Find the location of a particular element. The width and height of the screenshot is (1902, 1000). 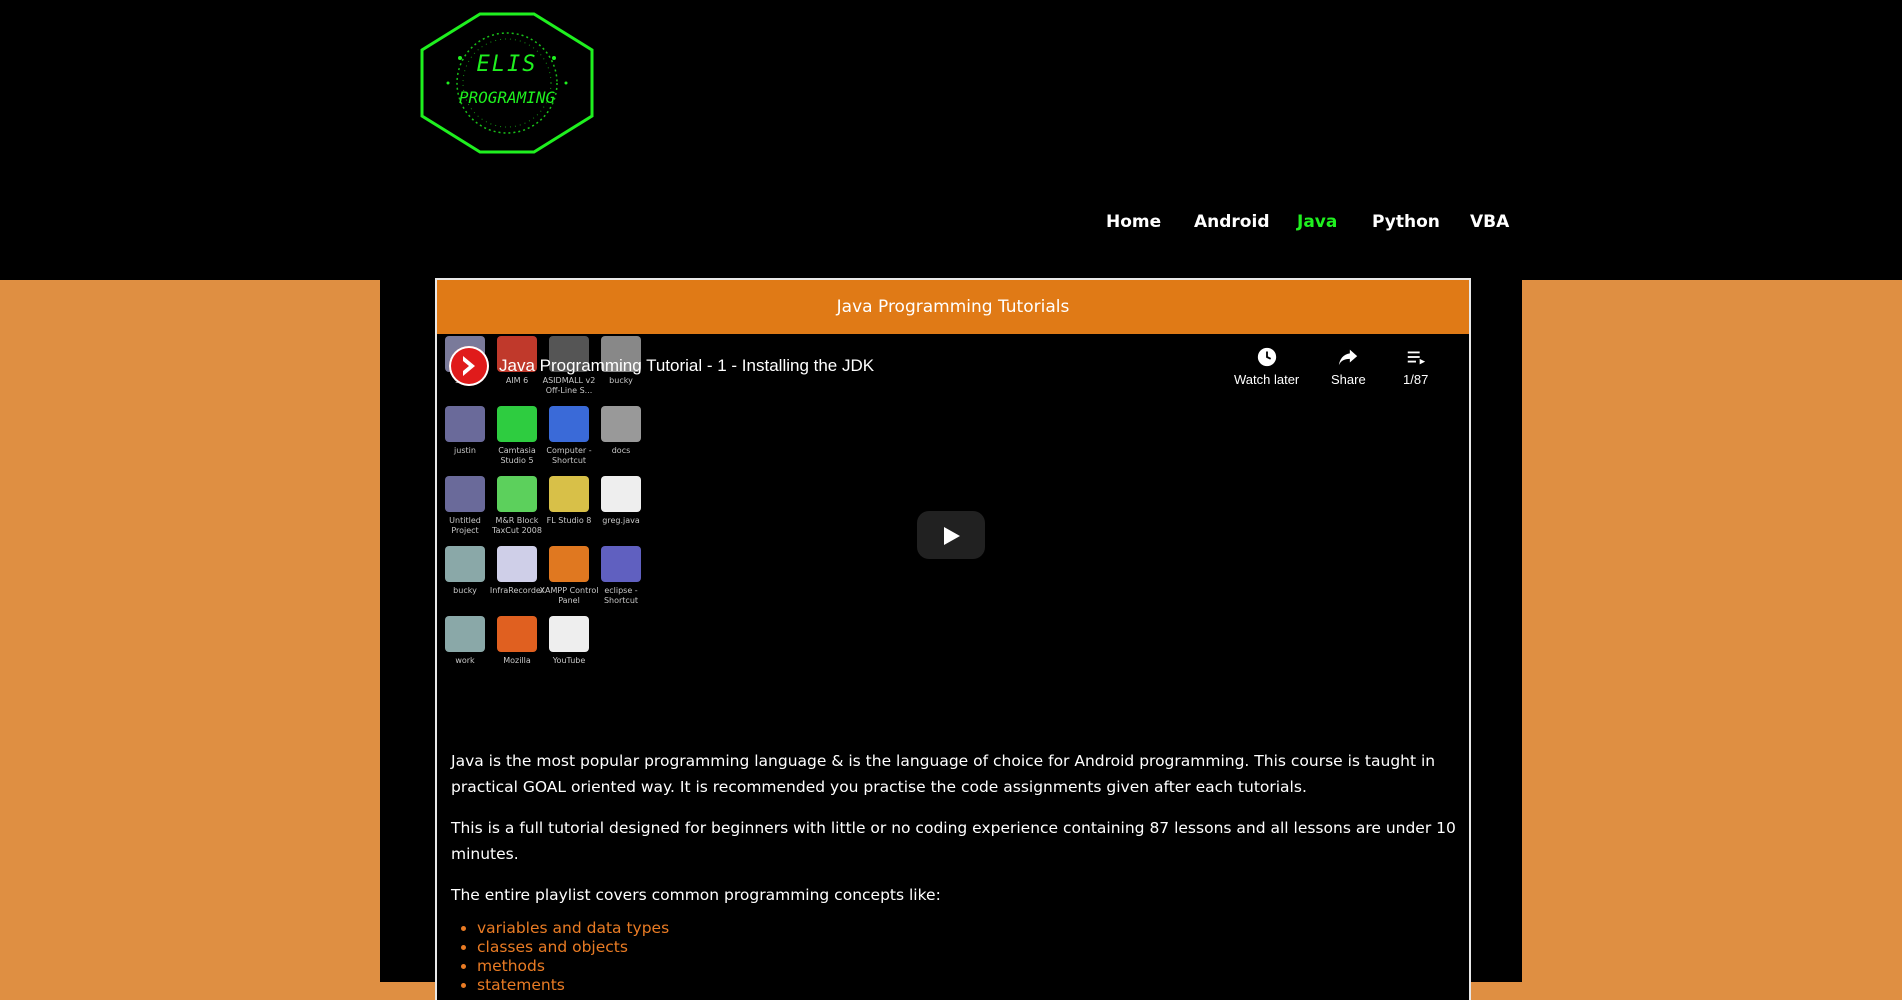

clock-icon is located at coordinates (1266, 357).